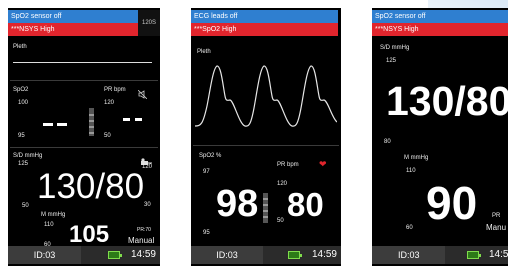 This screenshot has height=267, width=508. I want to click on nibp-low-limit: 80, so click(387, 142).